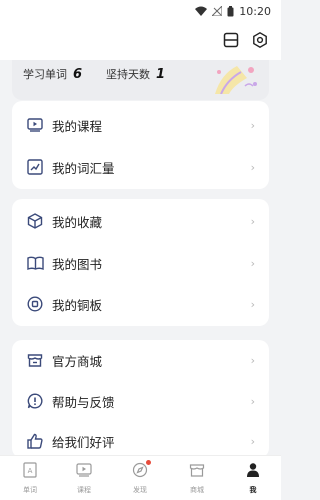  Describe the element at coordinates (201, 11) in the screenshot. I see `wifi-icon` at that location.